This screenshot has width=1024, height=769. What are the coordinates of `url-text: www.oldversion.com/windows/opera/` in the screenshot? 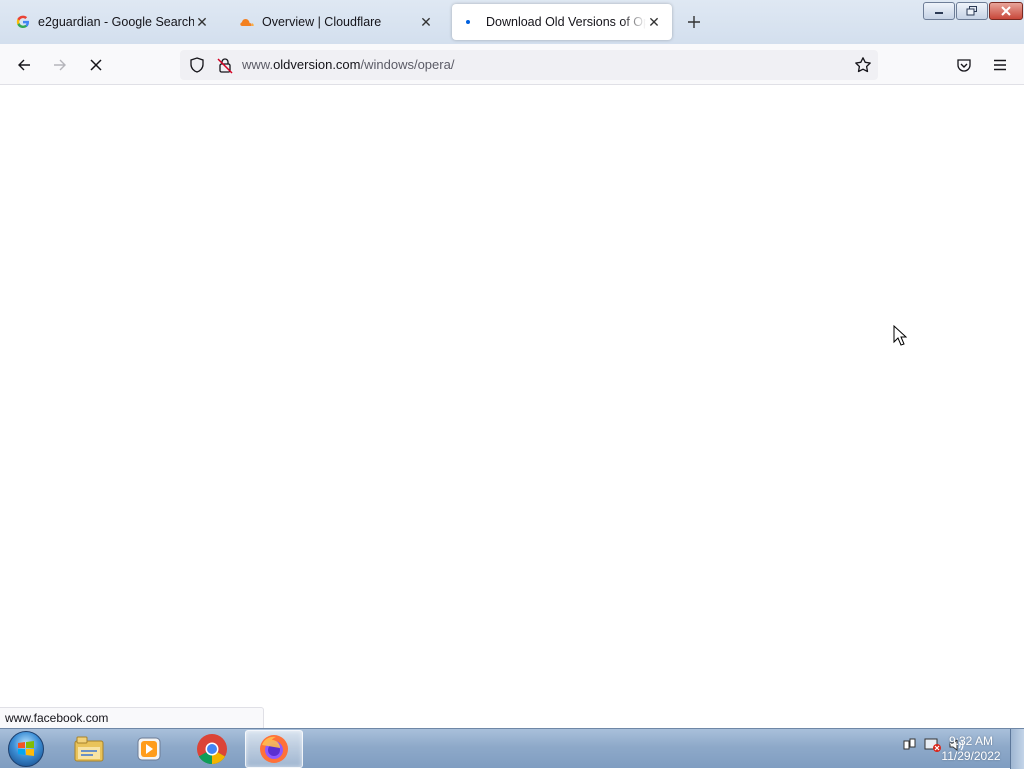 It's located at (348, 64).